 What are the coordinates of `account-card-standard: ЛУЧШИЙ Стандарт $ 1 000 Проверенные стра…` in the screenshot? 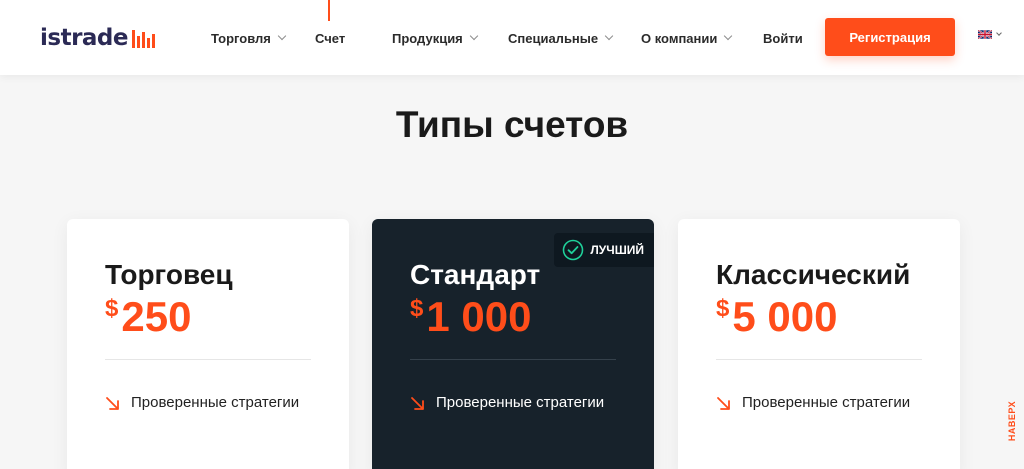 It's located at (513, 344).